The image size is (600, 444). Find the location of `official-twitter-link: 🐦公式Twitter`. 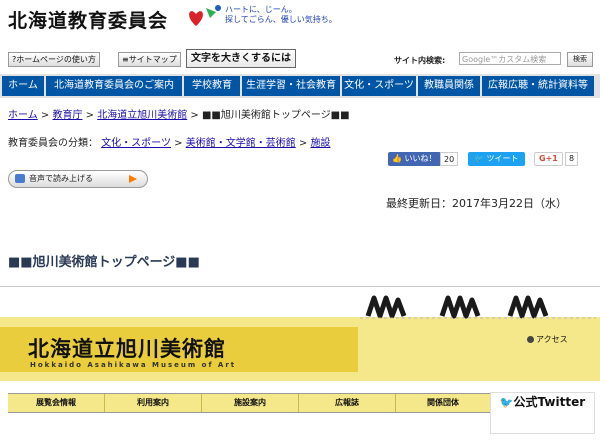

official-twitter-link: 🐦公式Twitter is located at coordinates (542, 413).